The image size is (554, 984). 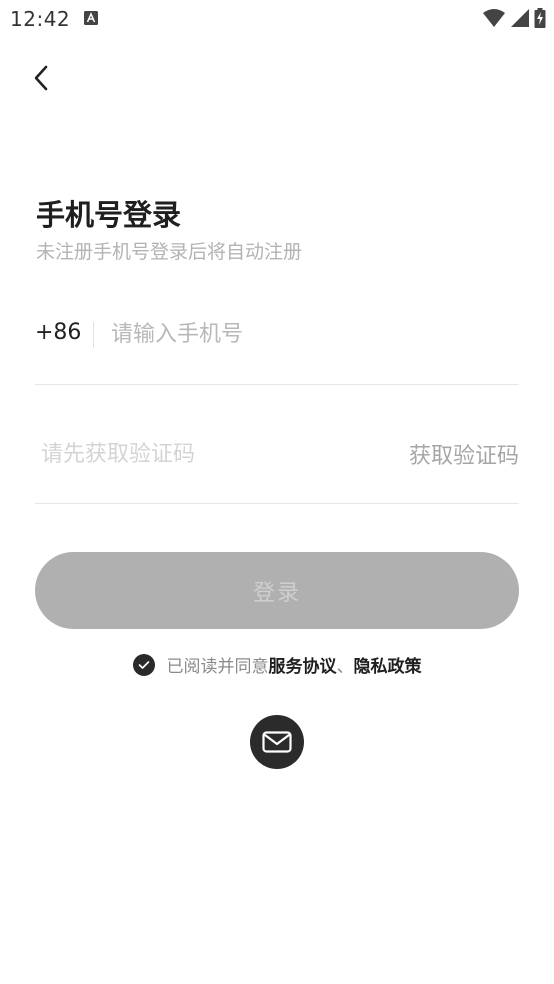 What do you see at coordinates (169, 252) in the screenshot?
I see `page-subtitle: 未注册手机号登录后将自动注册` at bounding box center [169, 252].